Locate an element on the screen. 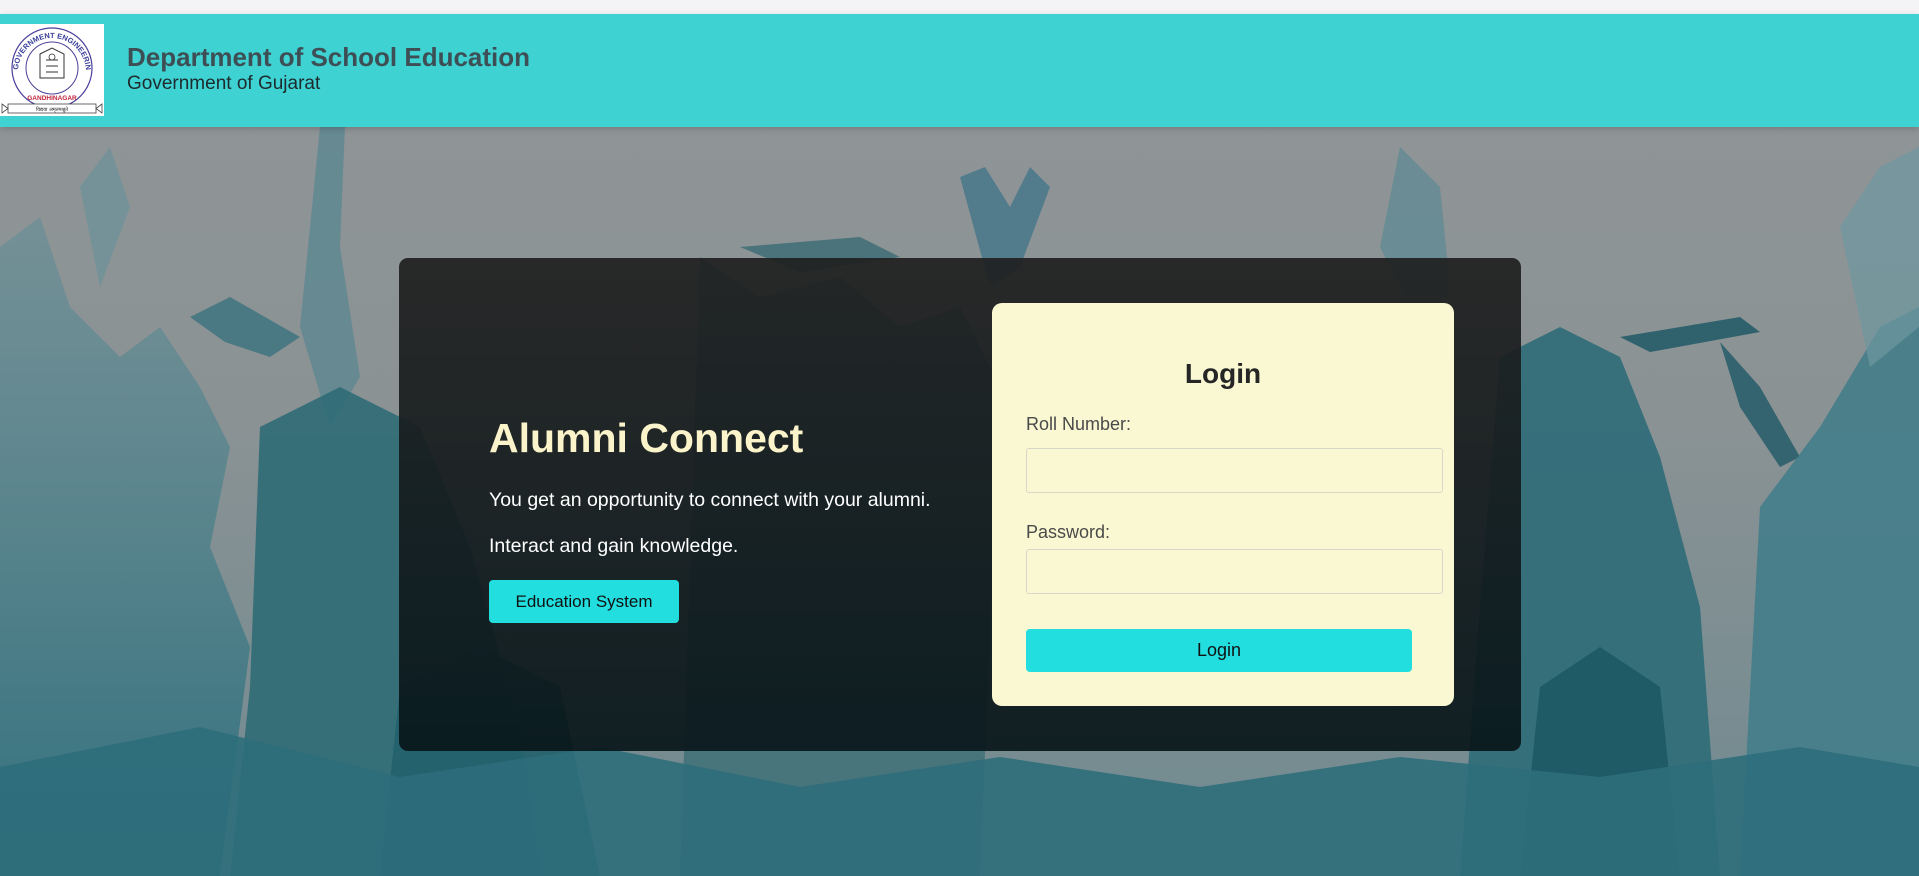  education-system-button: Education System is located at coordinates (584, 601).